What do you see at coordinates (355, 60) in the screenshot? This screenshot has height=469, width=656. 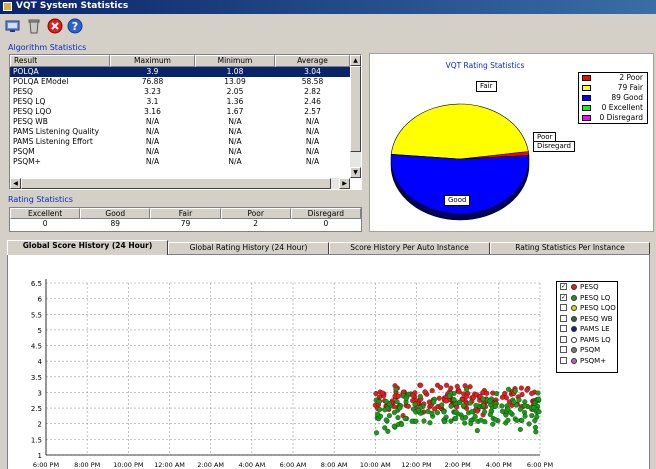 I see `scroll-up-button: ▲` at bounding box center [355, 60].